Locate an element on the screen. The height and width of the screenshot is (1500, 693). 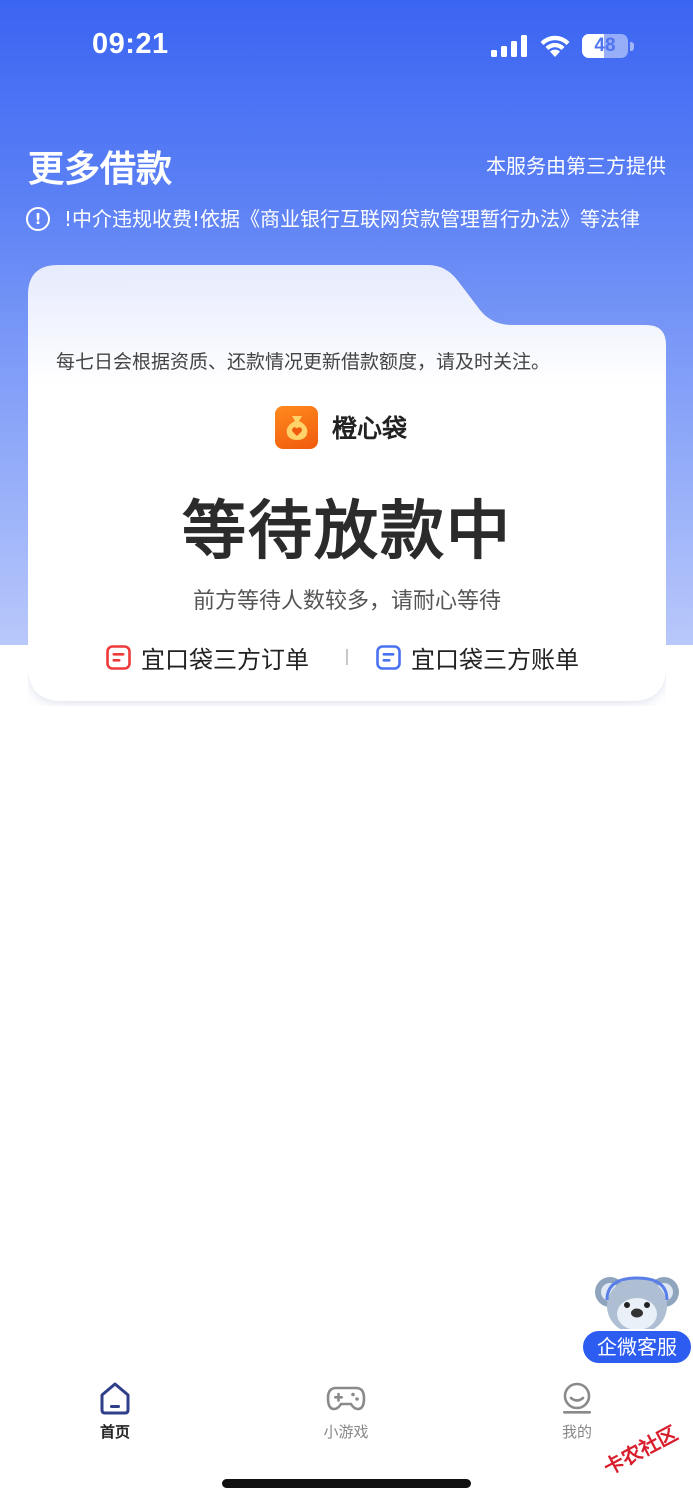
cellular-signal-icon is located at coordinates (509, 46).